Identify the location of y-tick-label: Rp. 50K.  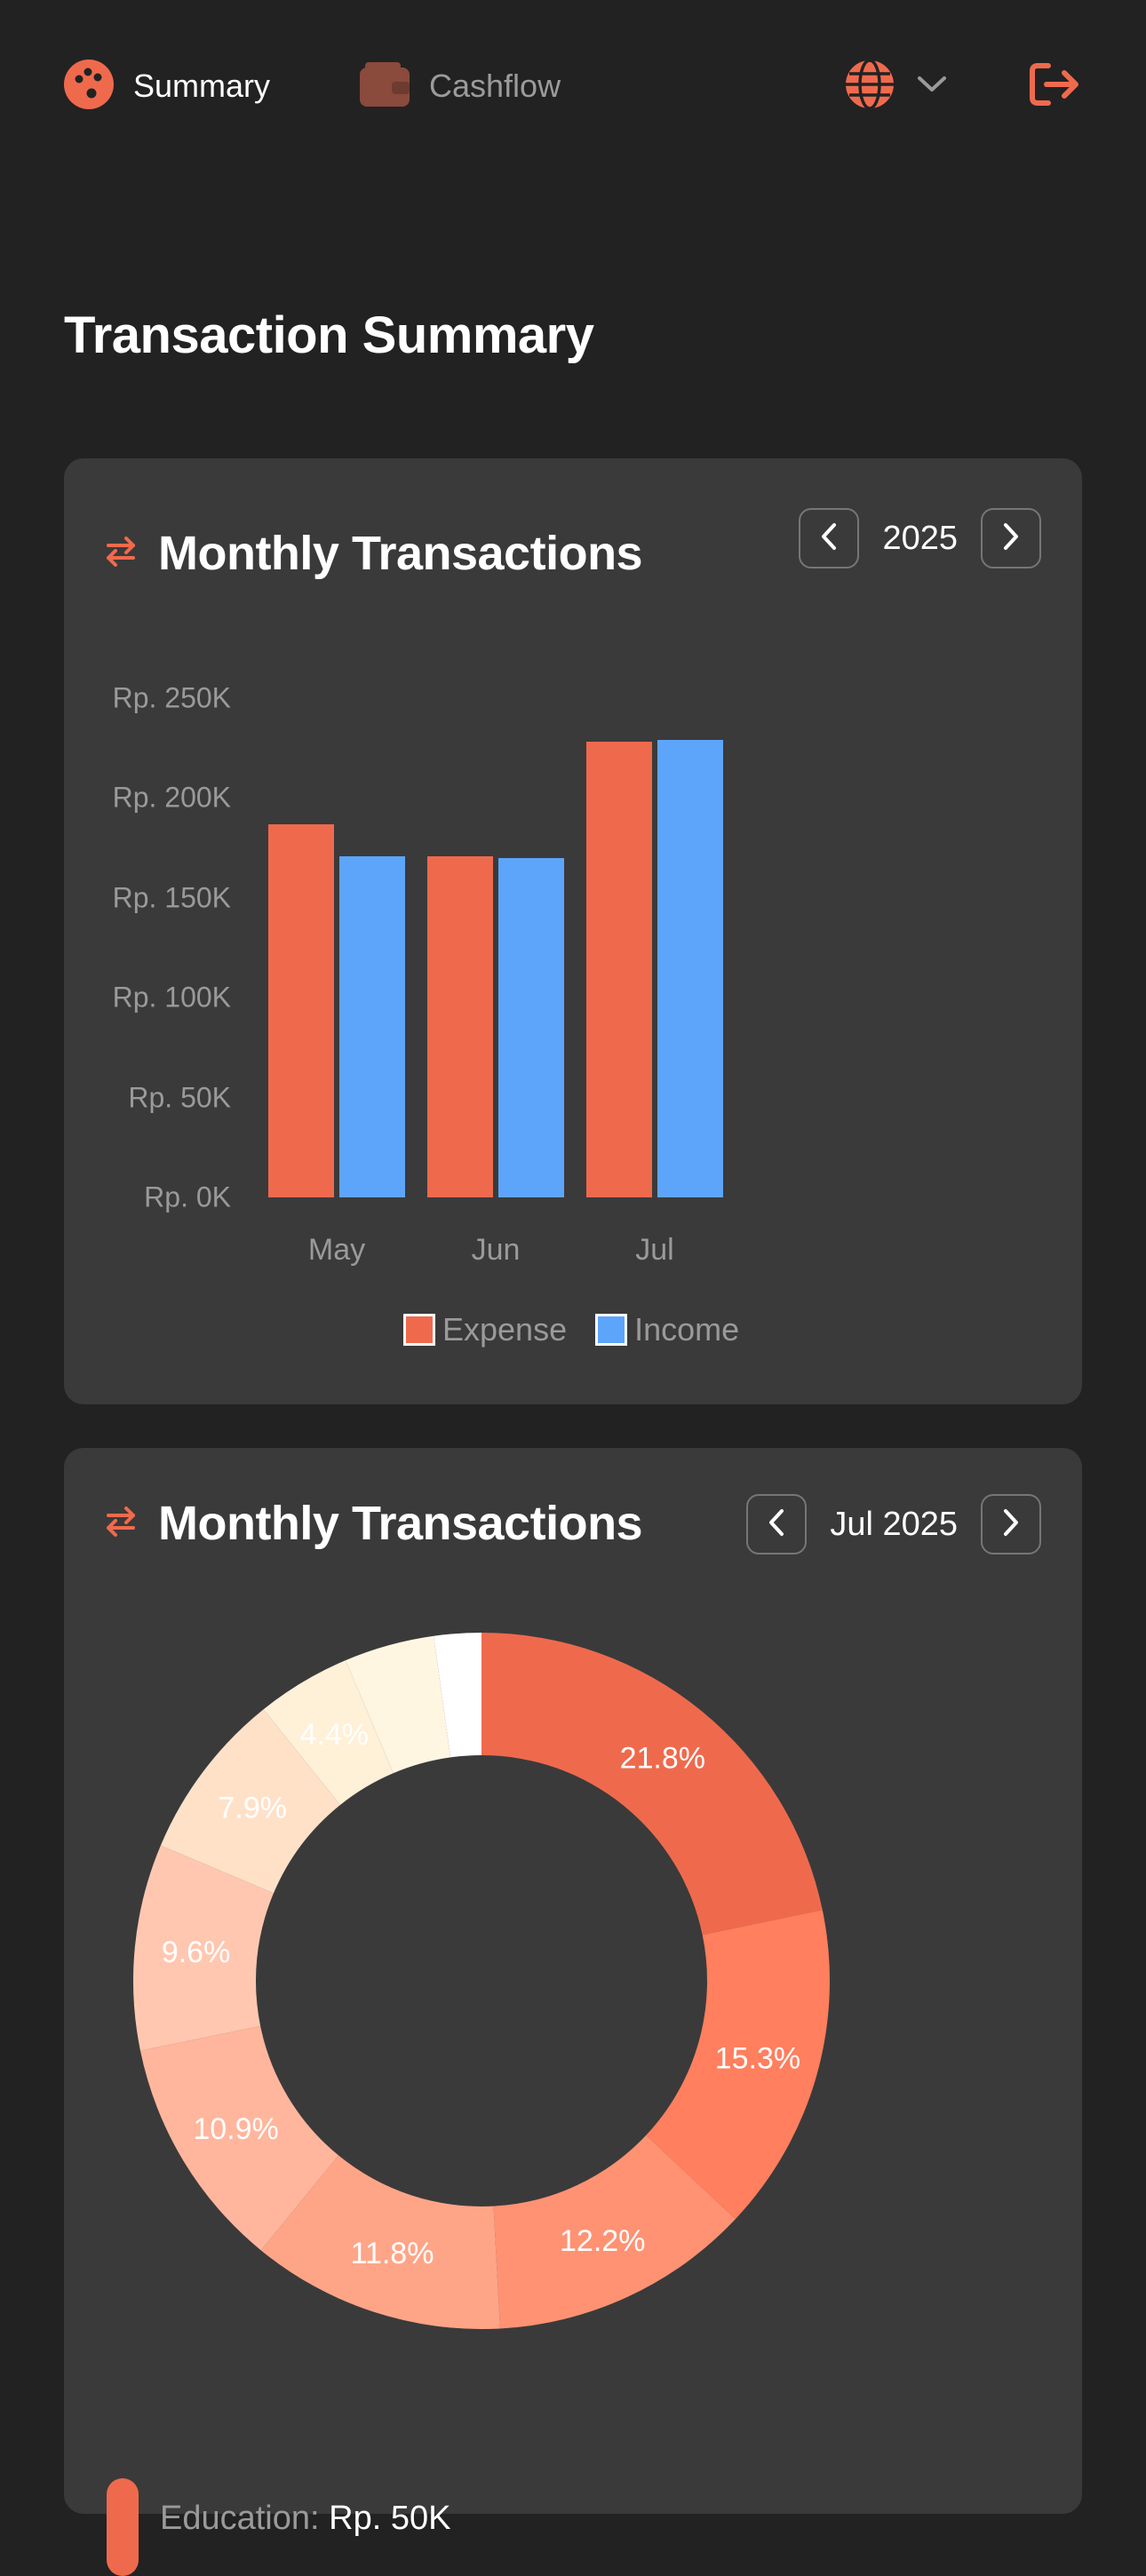
(179, 1097).